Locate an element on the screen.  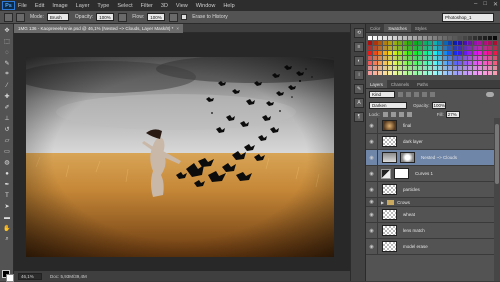
minimize-button: – is located at coordinates (475, 4).